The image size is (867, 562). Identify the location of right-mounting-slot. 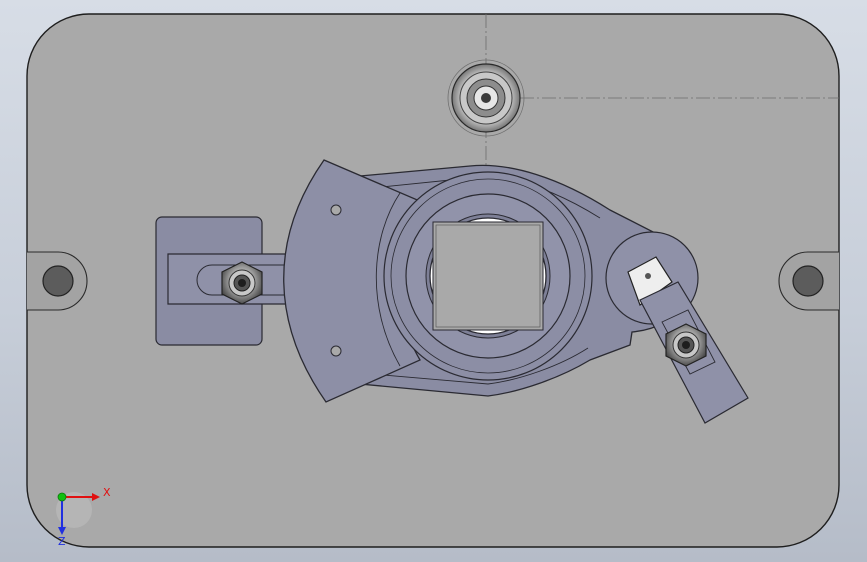
(808, 281).